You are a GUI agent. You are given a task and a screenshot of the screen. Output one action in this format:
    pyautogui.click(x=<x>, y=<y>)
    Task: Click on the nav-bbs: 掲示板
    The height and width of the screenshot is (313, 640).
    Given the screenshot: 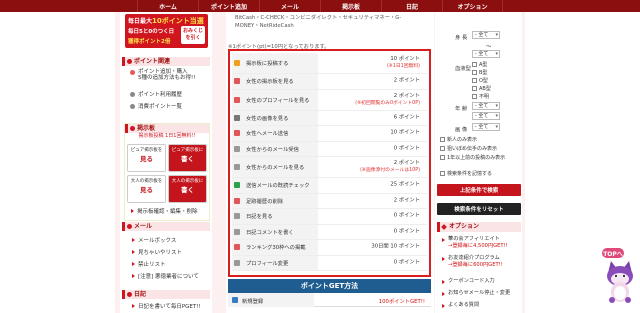 What is the action you would take?
    pyautogui.click(x=350, y=6)
    